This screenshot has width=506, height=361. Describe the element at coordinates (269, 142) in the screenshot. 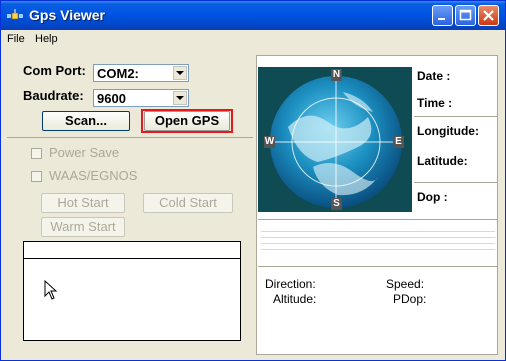

I see `compass-w: W` at that location.